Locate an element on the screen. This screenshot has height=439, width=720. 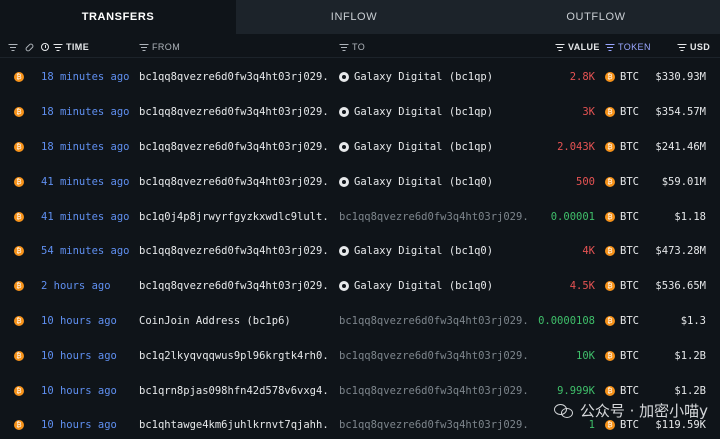
header-to: TO is located at coordinates (352, 47).